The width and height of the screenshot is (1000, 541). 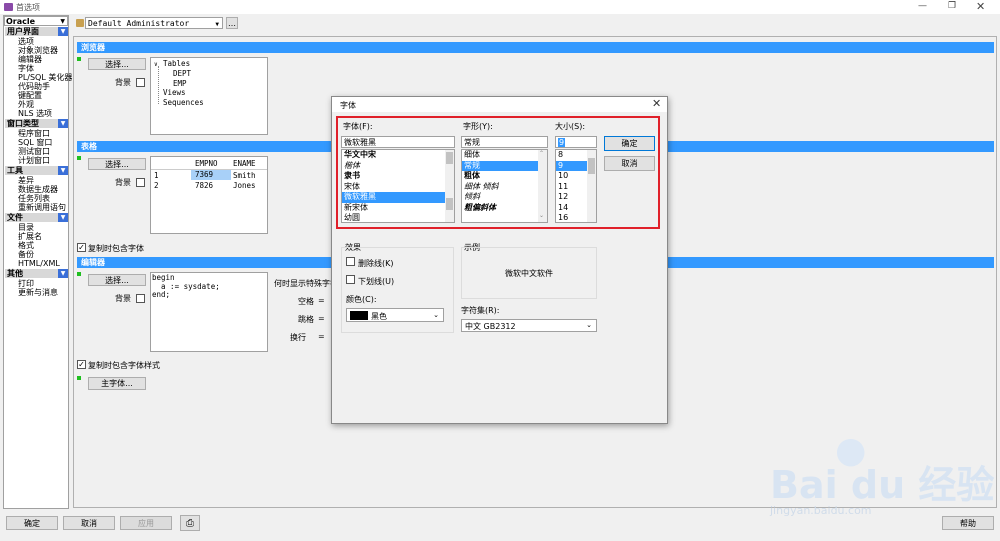 I want to click on sidebar-category-label: 工具, so click(x=15, y=170).